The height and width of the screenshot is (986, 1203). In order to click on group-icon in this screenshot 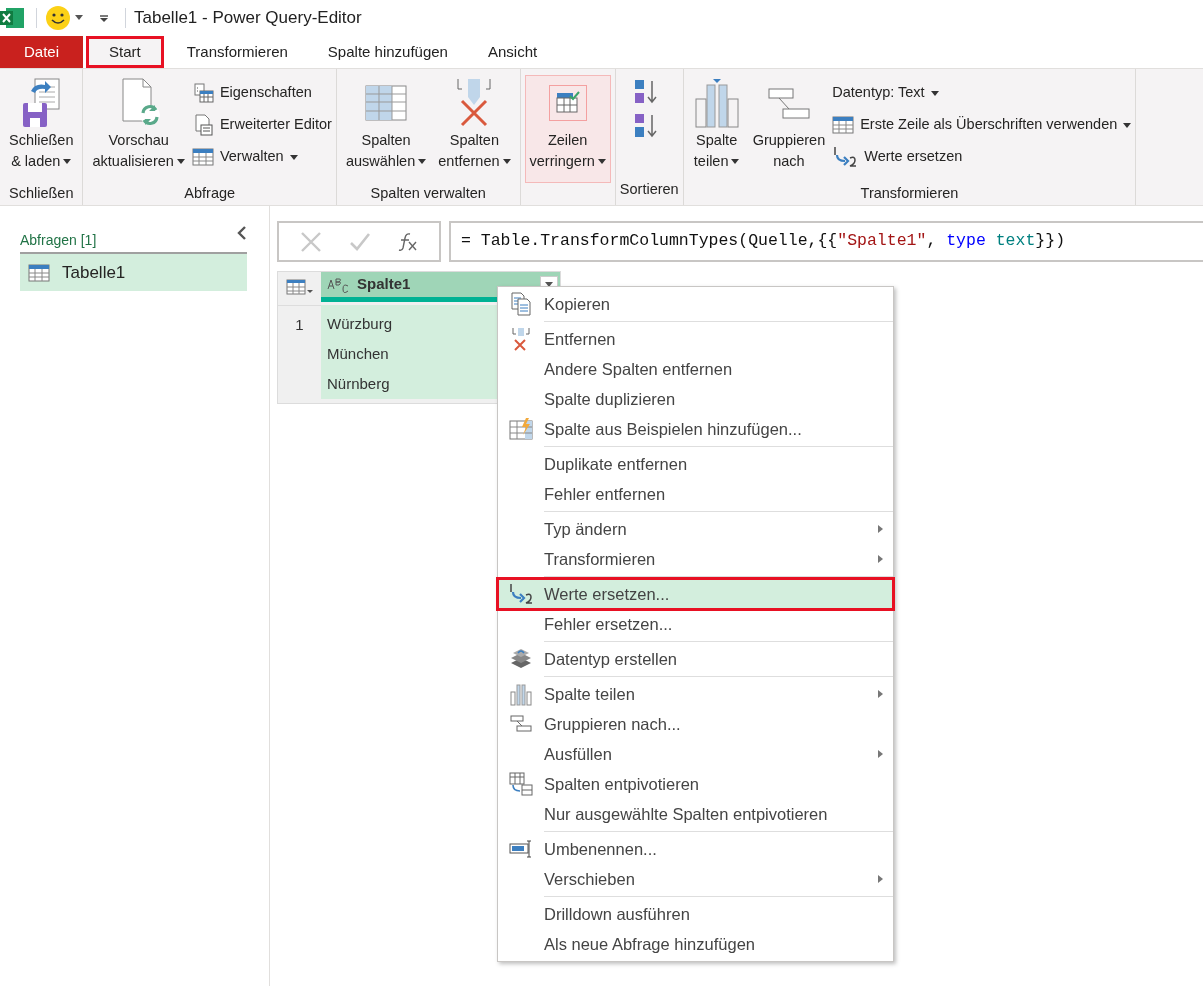, I will do `click(521, 724)`.